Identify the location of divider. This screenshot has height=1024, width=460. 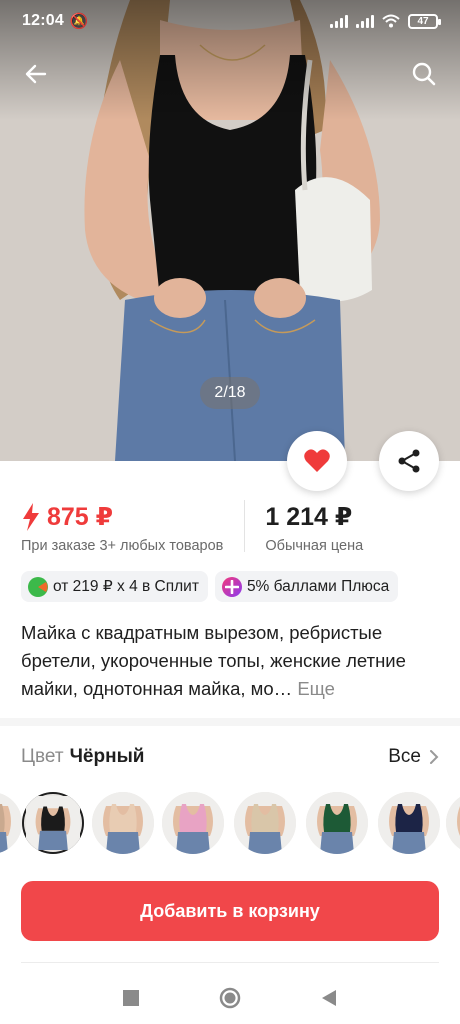
(230, 962).